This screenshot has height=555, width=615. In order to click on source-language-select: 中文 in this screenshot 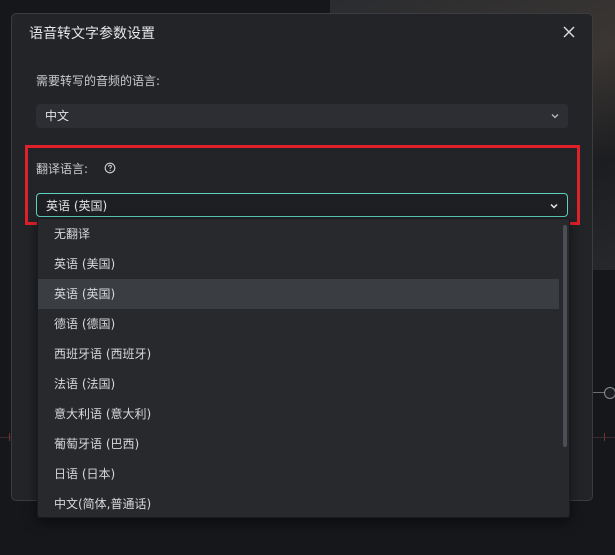, I will do `click(302, 116)`.